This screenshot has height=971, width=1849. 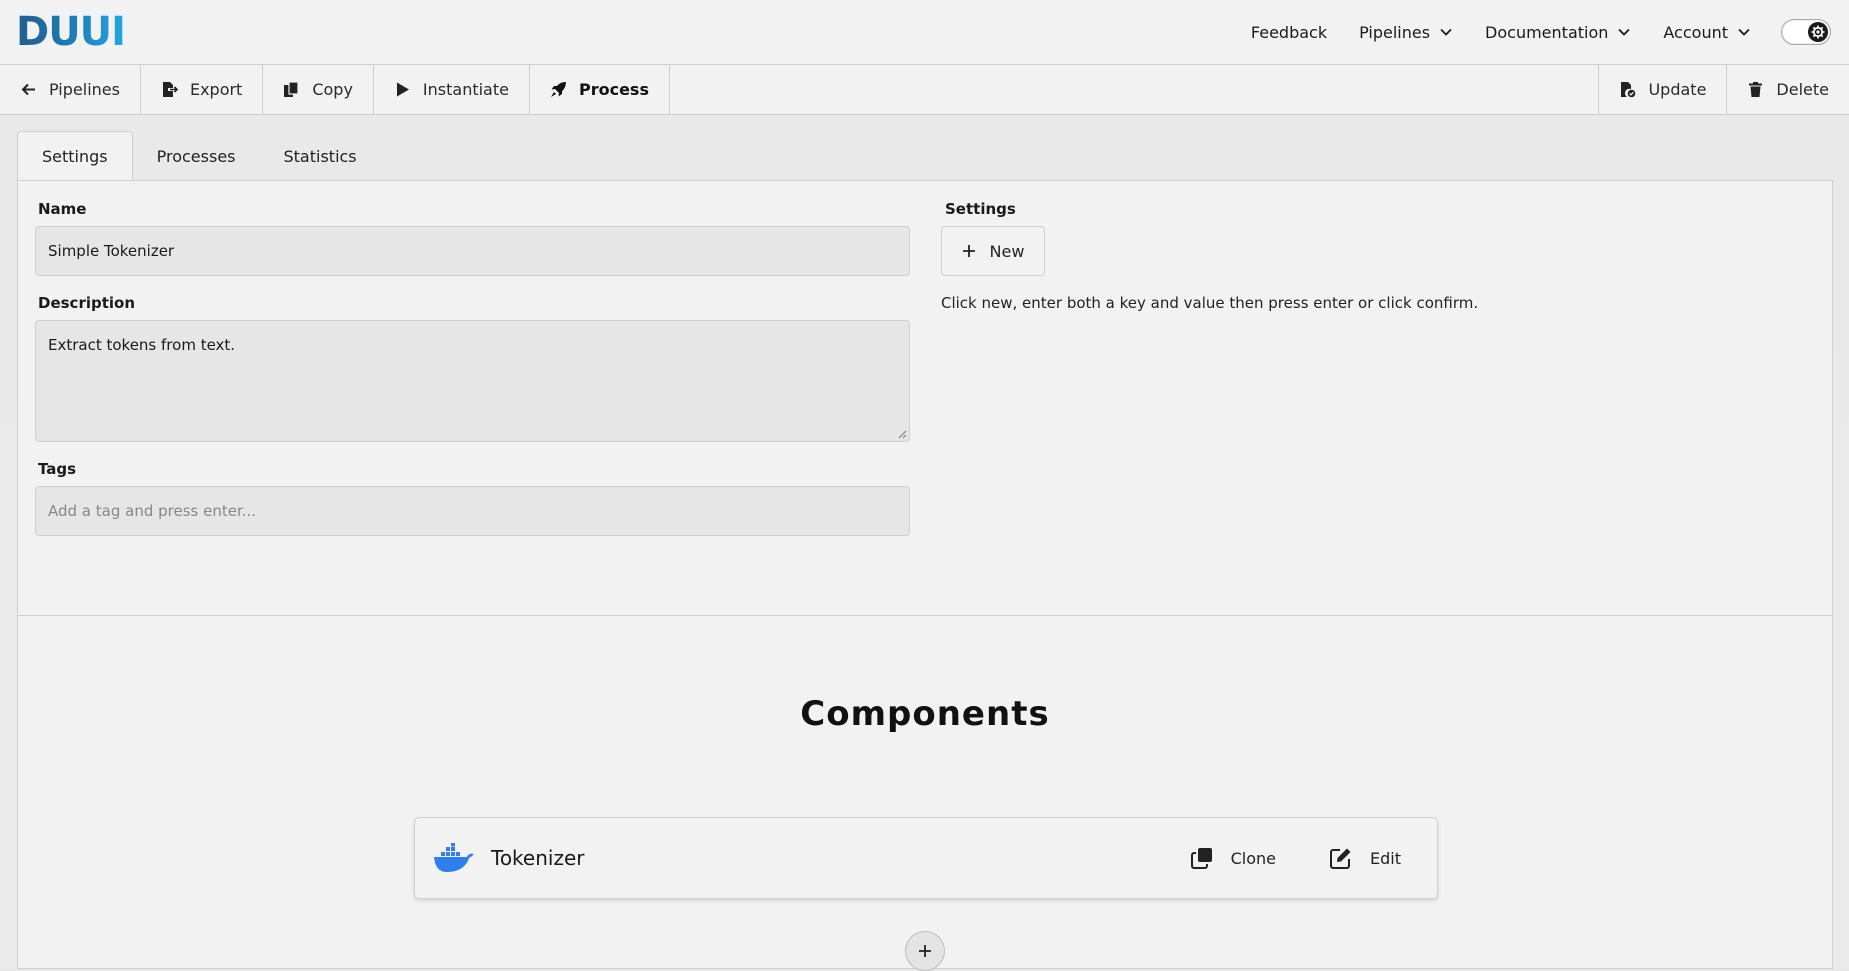 What do you see at coordinates (1253, 858) in the screenshot?
I see `clone-label: Clone` at bounding box center [1253, 858].